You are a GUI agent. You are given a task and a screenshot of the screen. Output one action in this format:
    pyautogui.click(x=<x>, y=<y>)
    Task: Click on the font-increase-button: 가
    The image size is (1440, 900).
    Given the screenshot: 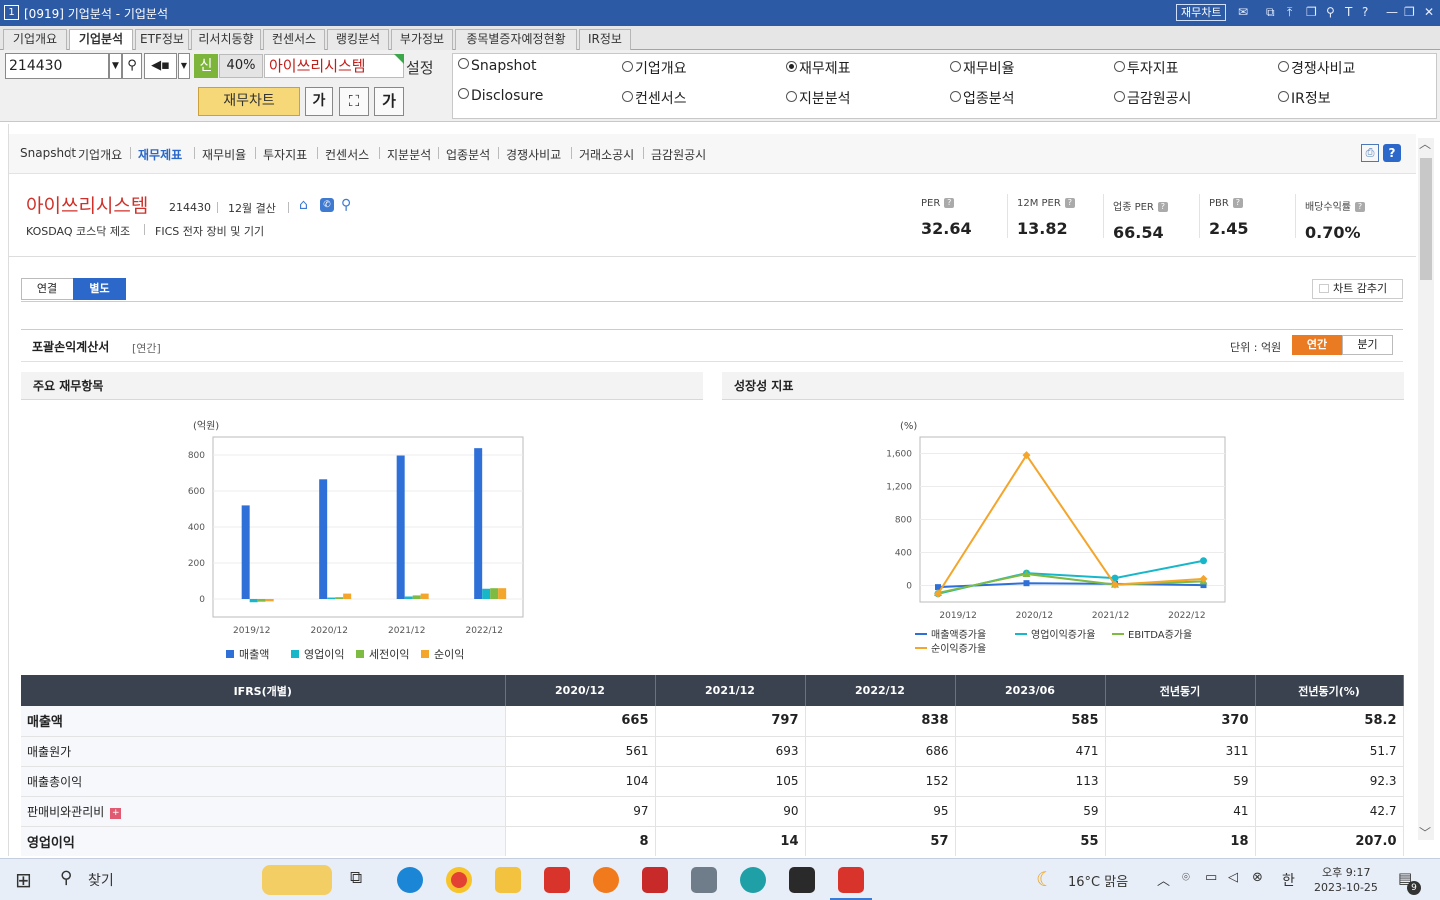 What is the action you would take?
    pyautogui.click(x=389, y=101)
    